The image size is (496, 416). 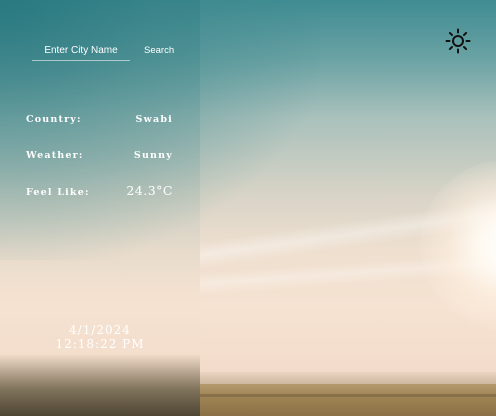 I want to click on feel-like-label: Feel Like:, so click(x=58, y=192).